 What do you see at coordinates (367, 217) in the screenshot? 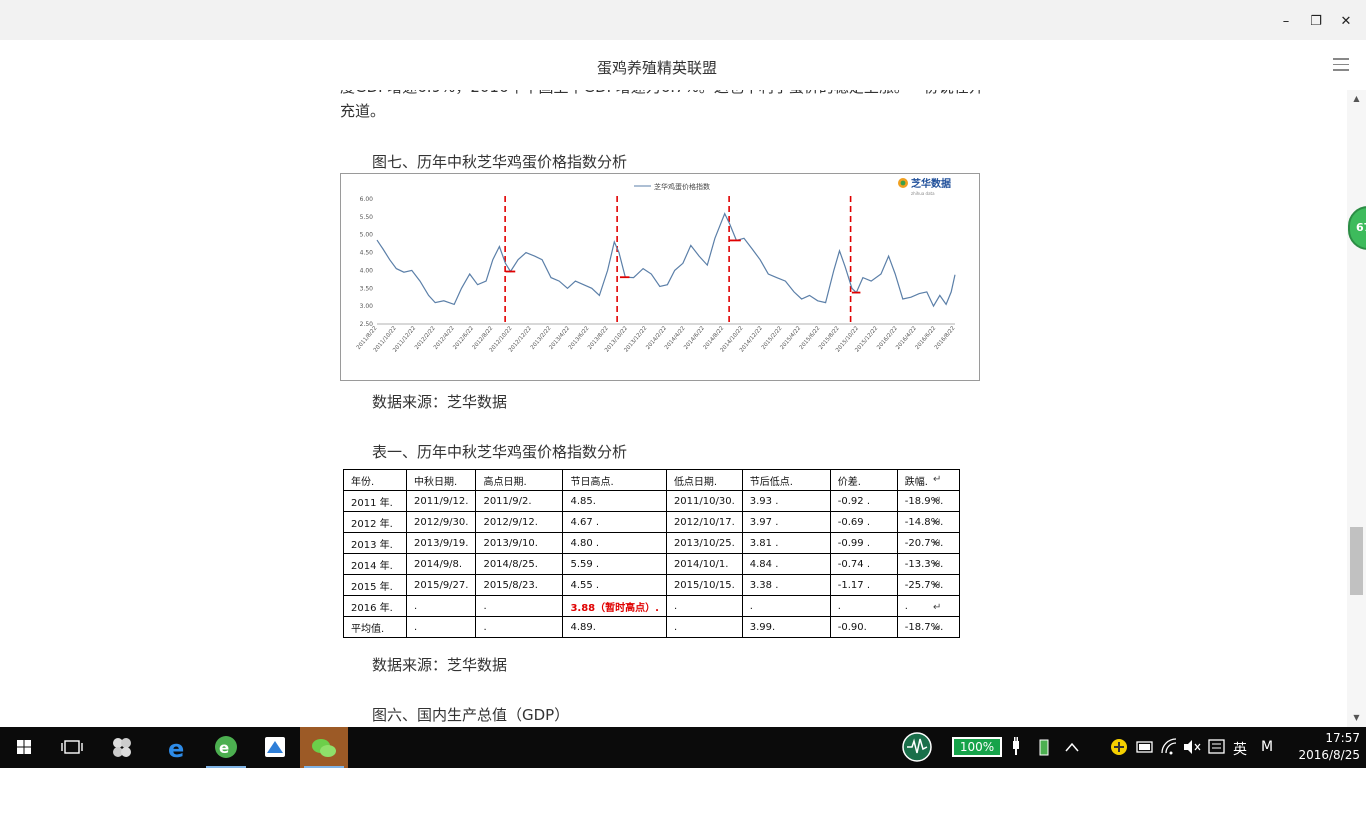
I see `y-tick-label: 5.50` at bounding box center [367, 217].